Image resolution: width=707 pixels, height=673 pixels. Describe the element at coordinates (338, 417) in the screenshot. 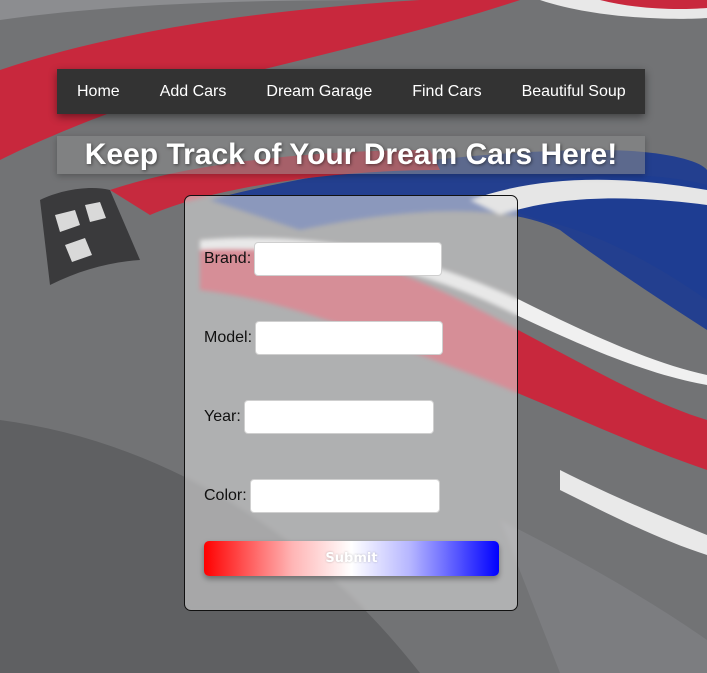

I see `year-input` at that location.